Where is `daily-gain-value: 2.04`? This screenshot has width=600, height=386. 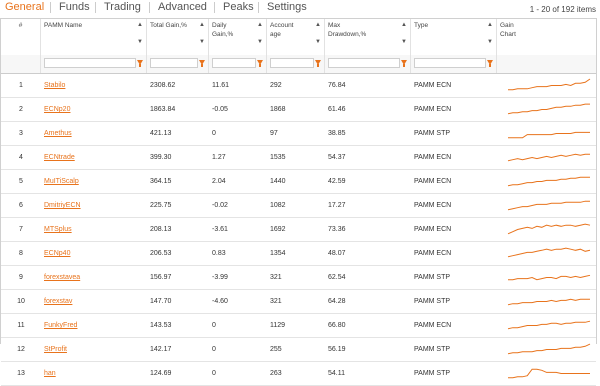
daily-gain-value: 2.04 is located at coordinates (219, 181).